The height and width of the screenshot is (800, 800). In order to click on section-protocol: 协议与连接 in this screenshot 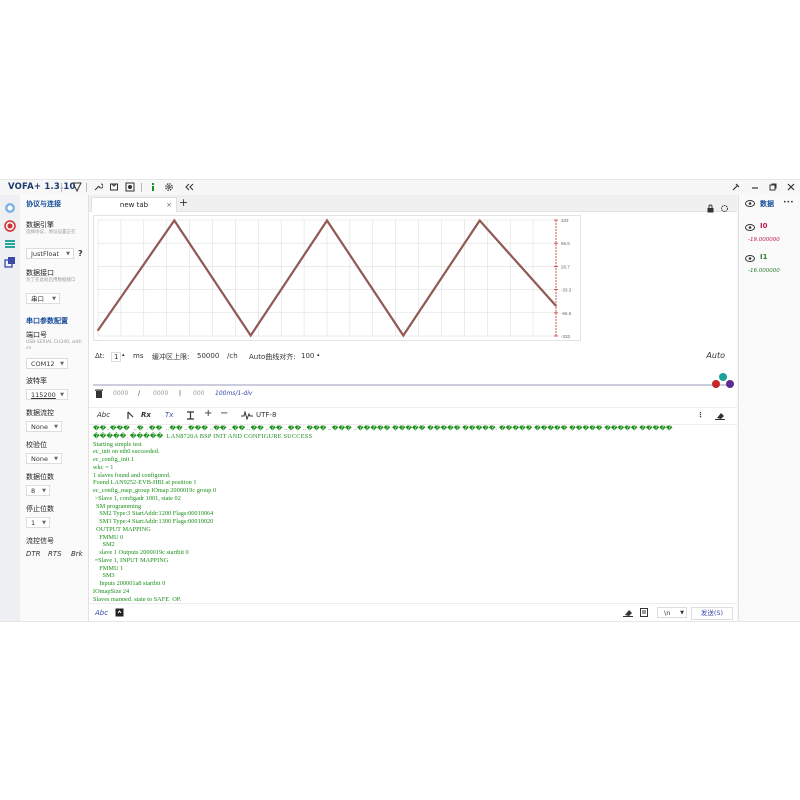, I will do `click(43, 204)`.